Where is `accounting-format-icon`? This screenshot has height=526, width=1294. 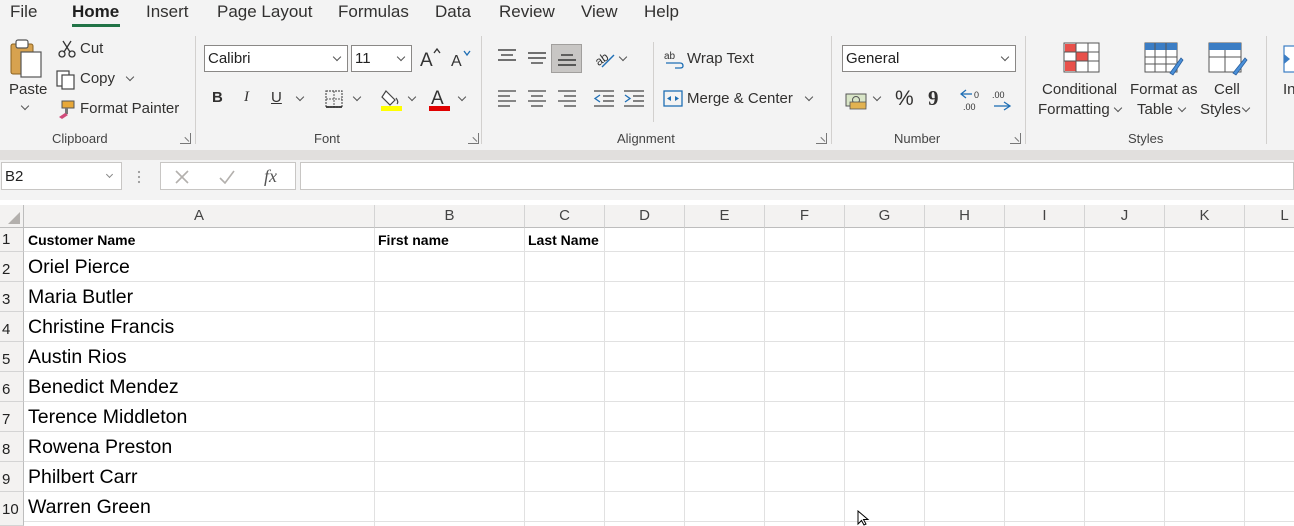
accounting-format-icon is located at coordinates (857, 100).